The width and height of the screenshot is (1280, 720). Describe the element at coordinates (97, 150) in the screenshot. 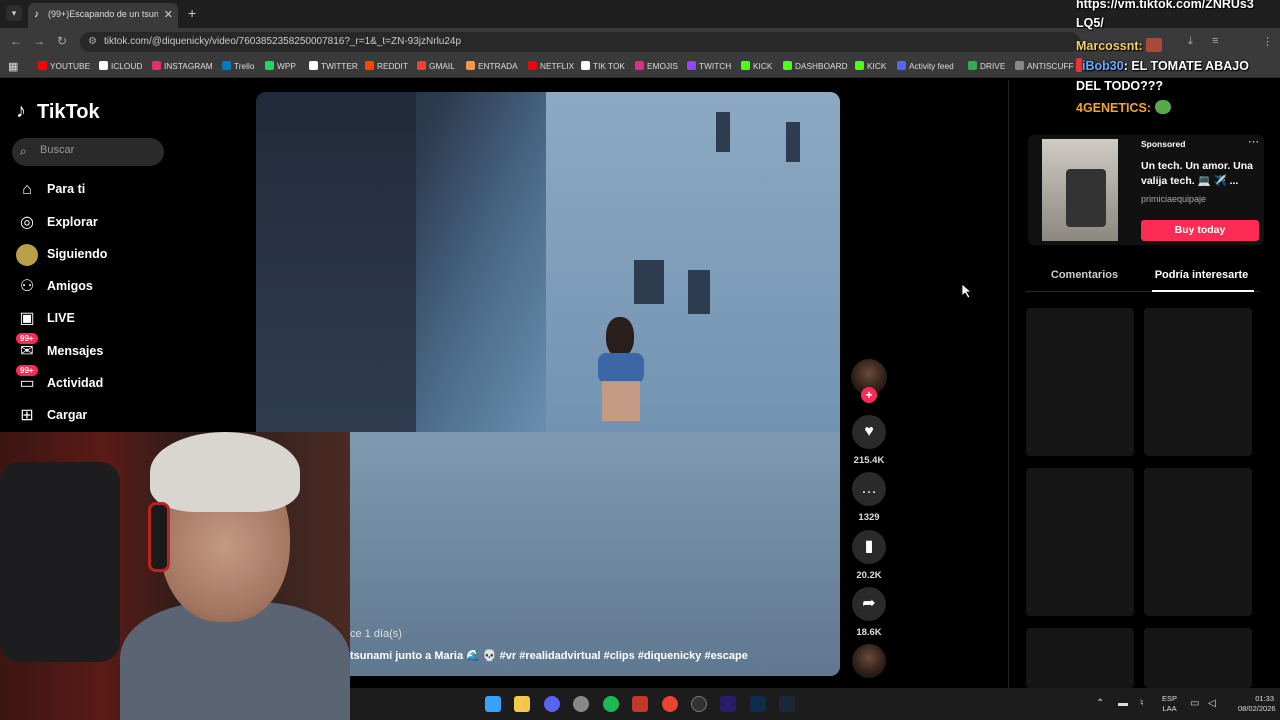

I see `search-input` at that location.